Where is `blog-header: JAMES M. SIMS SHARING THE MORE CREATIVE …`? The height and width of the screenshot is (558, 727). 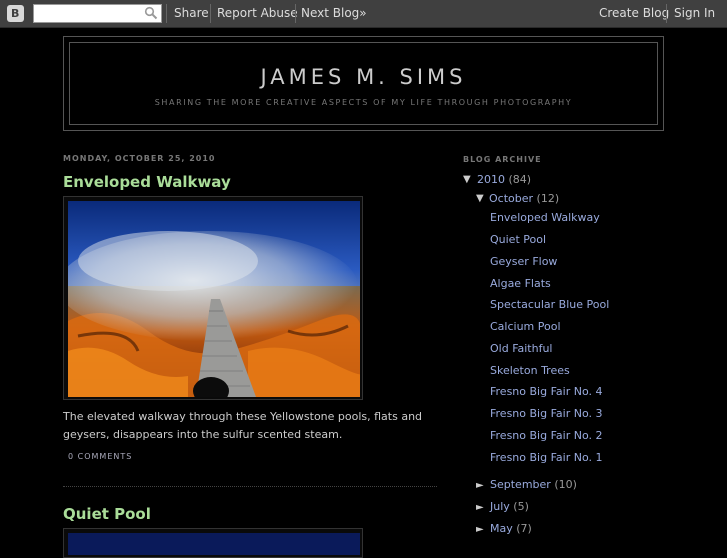
blog-header: JAMES M. SIMS SHARING THE MORE CREATIVE … is located at coordinates (363, 83).